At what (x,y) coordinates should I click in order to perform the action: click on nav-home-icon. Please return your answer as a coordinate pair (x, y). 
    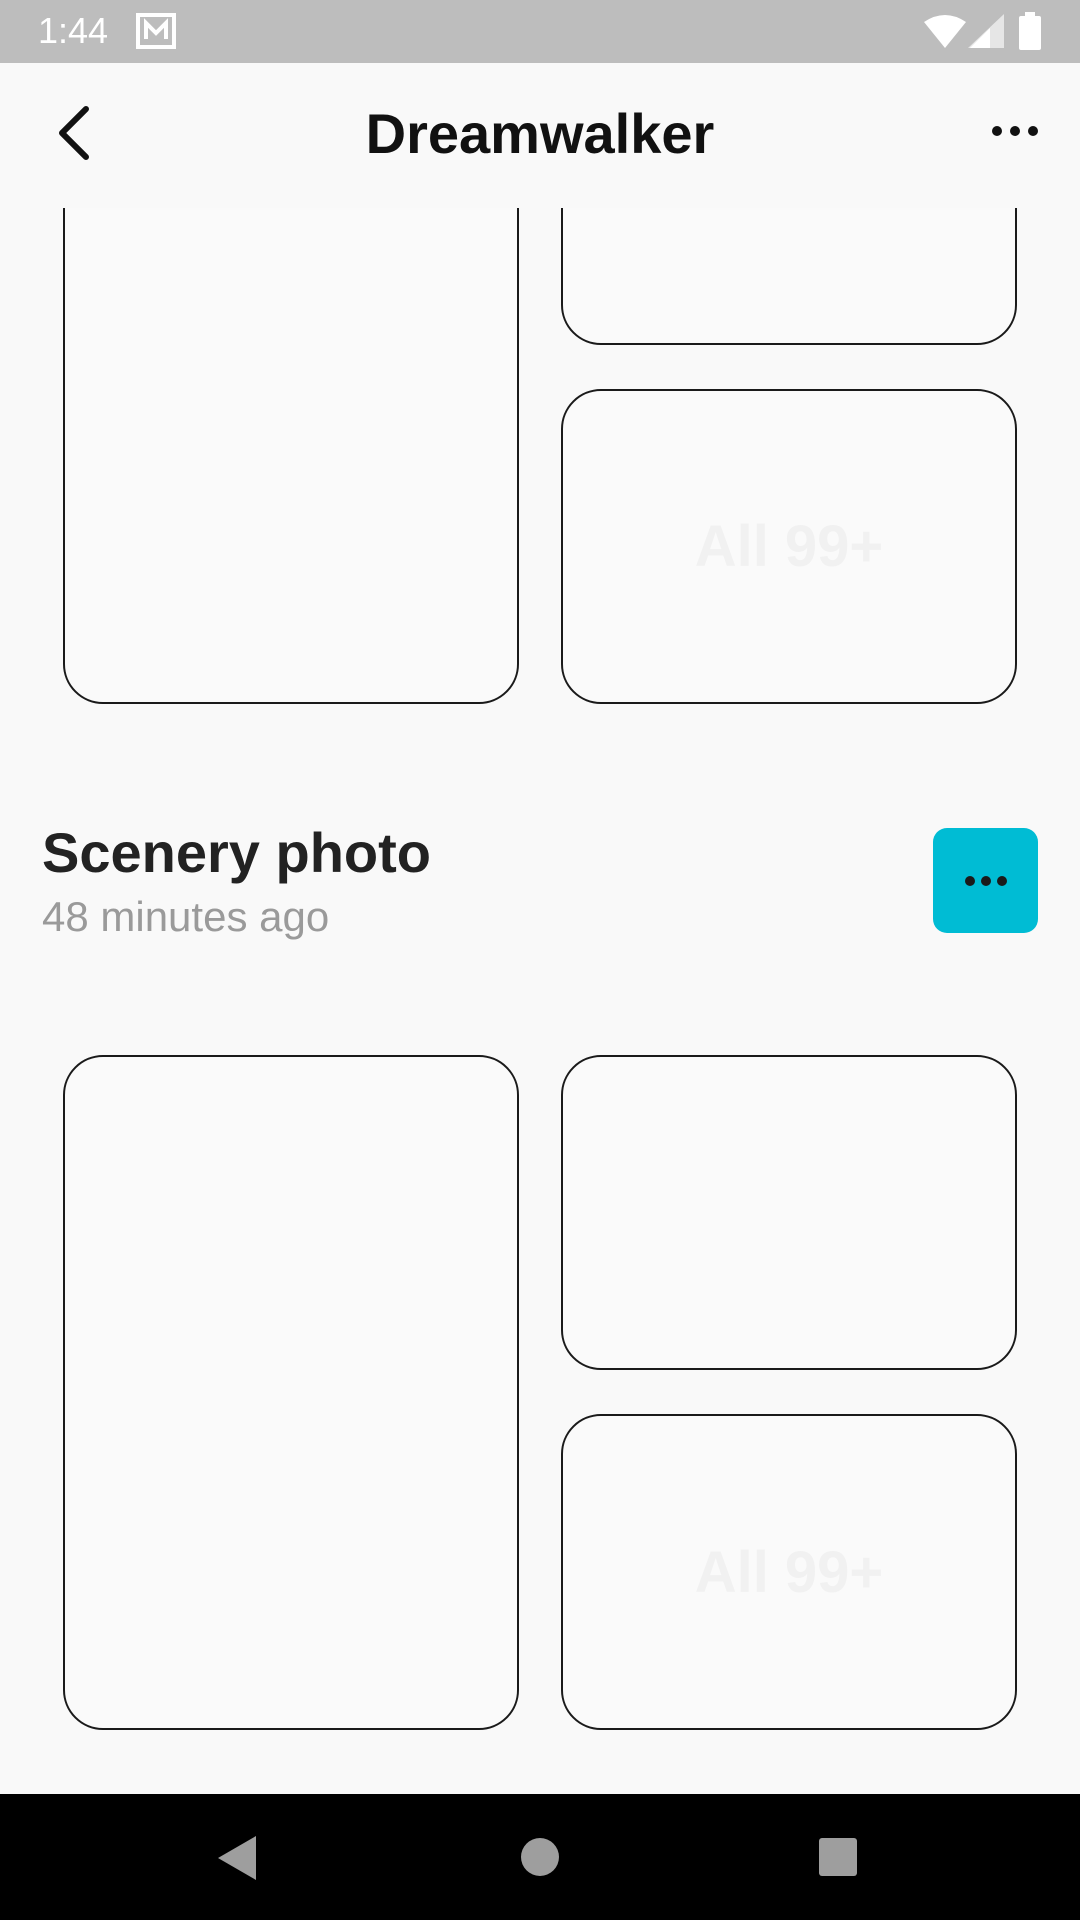
    Looking at the image, I should click on (540, 1859).